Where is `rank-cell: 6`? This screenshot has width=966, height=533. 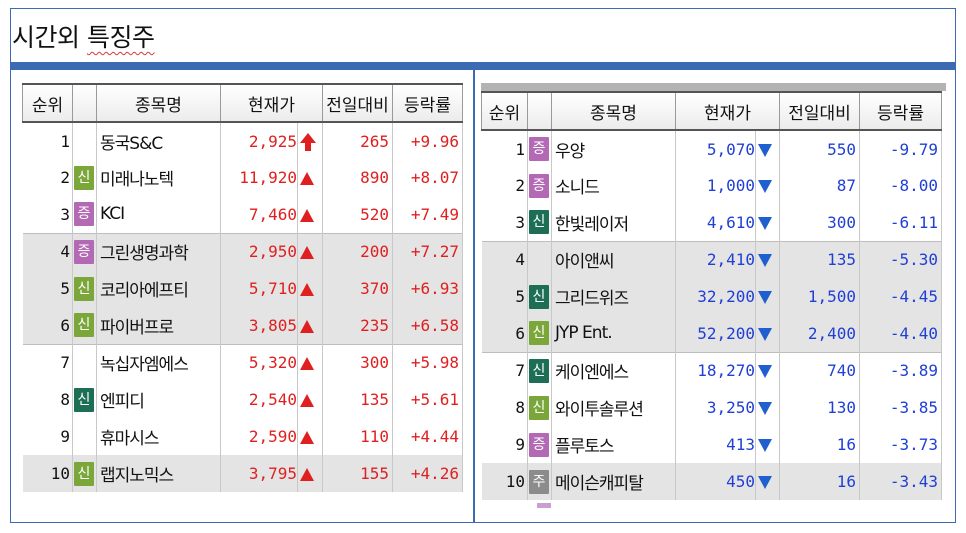 rank-cell: 6 is located at coordinates (47, 325).